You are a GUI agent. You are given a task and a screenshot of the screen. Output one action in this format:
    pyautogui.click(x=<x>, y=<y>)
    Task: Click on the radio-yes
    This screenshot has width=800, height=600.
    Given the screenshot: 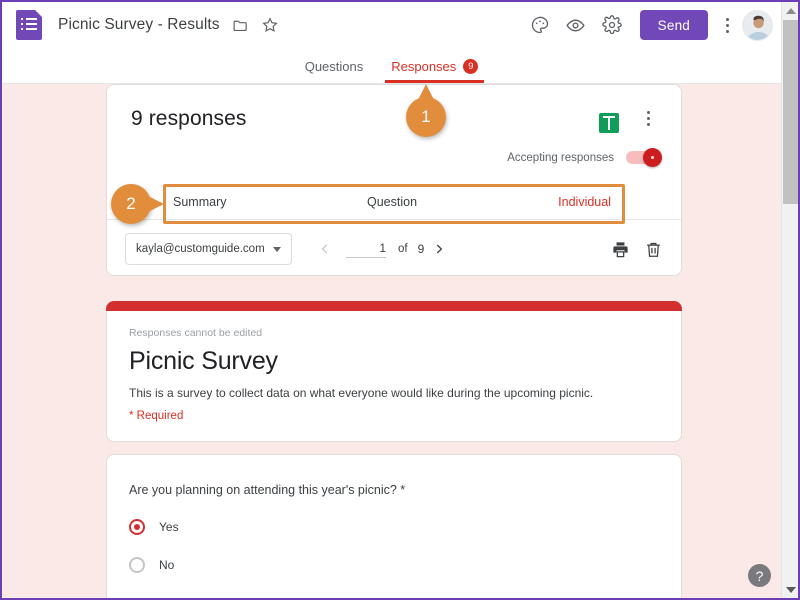 What is the action you would take?
    pyautogui.click(x=137, y=527)
    